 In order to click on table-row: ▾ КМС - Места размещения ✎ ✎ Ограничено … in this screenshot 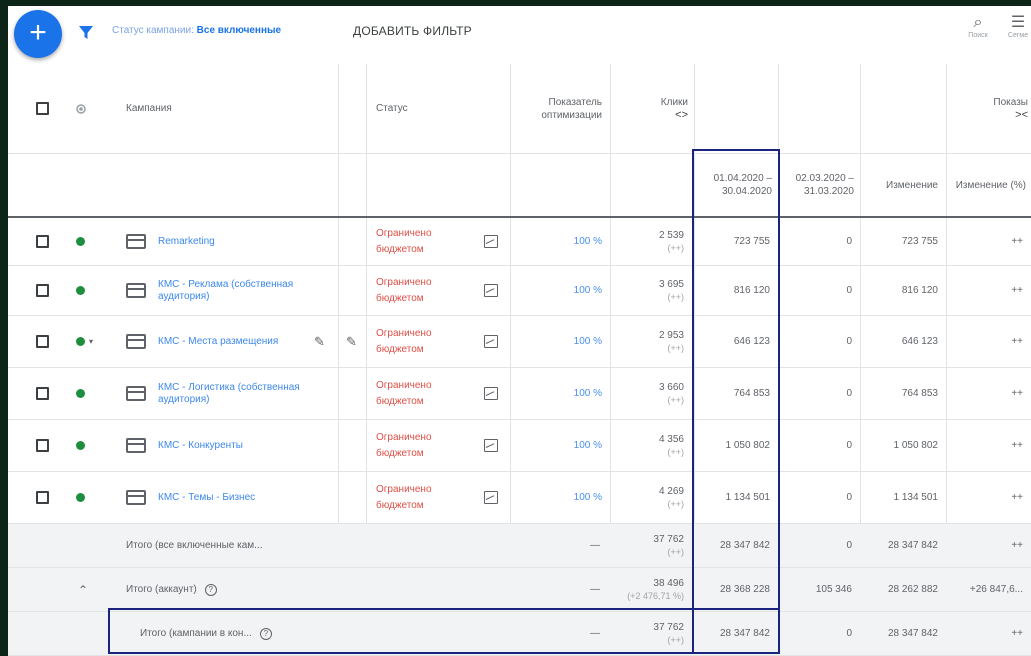, I will do `click(519, 342)`.